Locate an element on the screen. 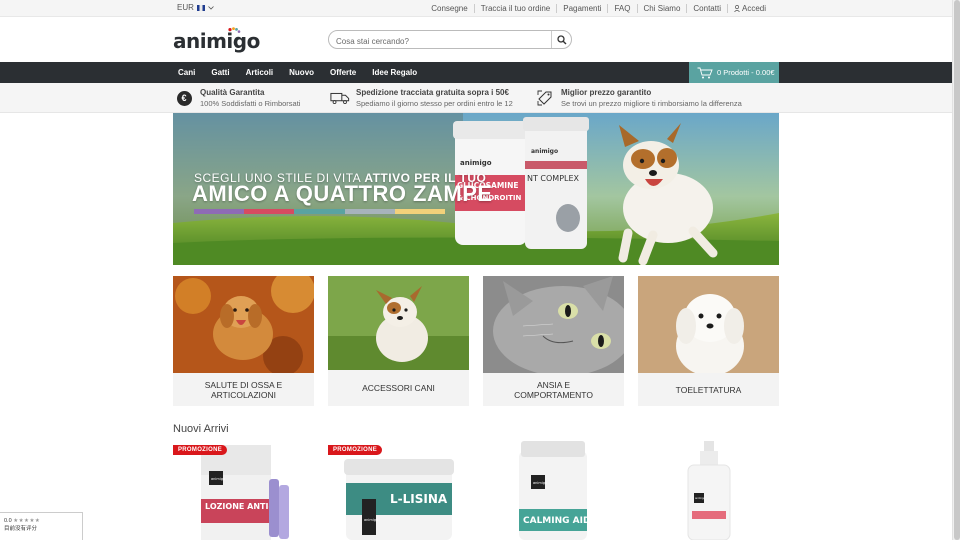  product-image: animigo is located at coordinates (709, 490).